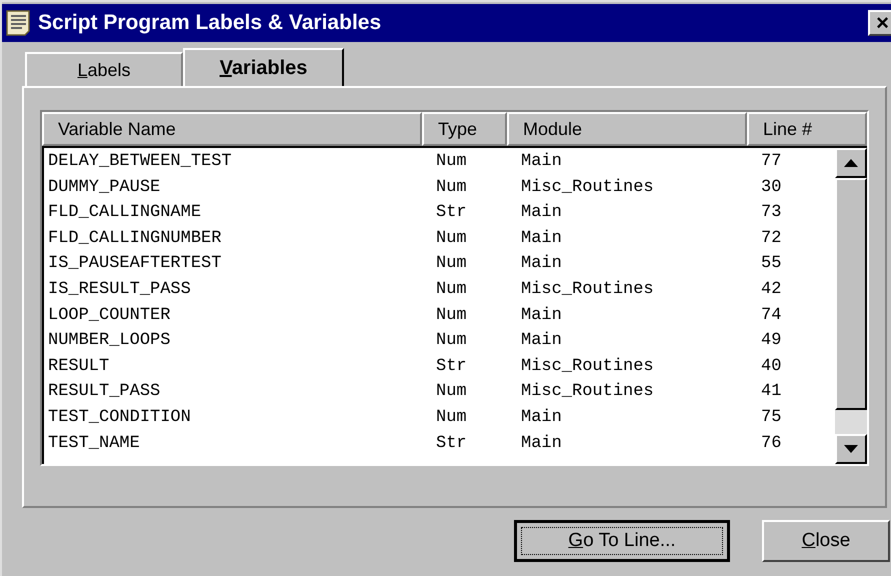  I want to click on up-arrow-icon, so click(851, 163).